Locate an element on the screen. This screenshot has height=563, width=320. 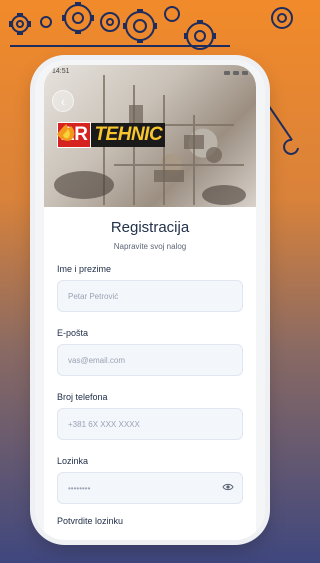
logo-text-part2: TEHNIC is located at coordinates (128, 135).